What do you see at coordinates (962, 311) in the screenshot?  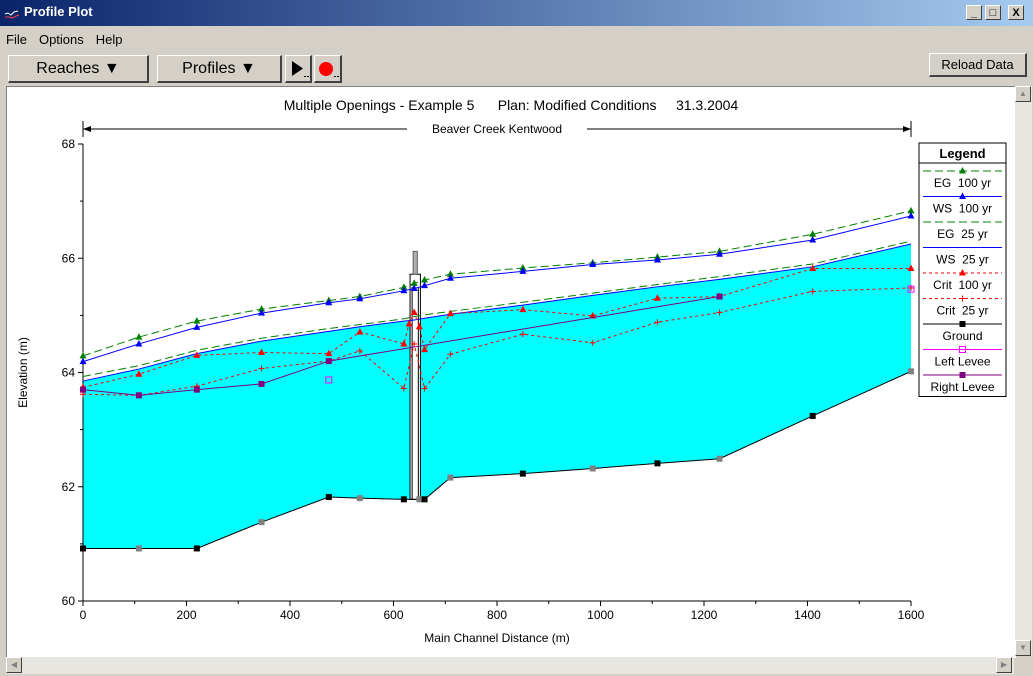 I see `legend-item-label: Crit 25 yr` at bounding box center [962, 311].